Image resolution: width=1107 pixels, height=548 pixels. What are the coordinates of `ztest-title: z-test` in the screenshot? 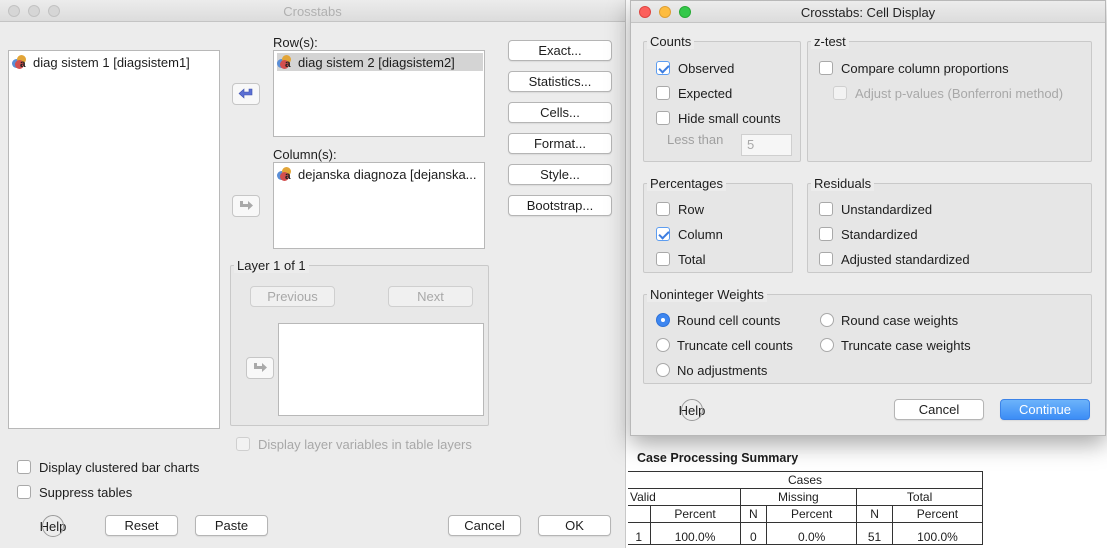 It's located at (830, 41).